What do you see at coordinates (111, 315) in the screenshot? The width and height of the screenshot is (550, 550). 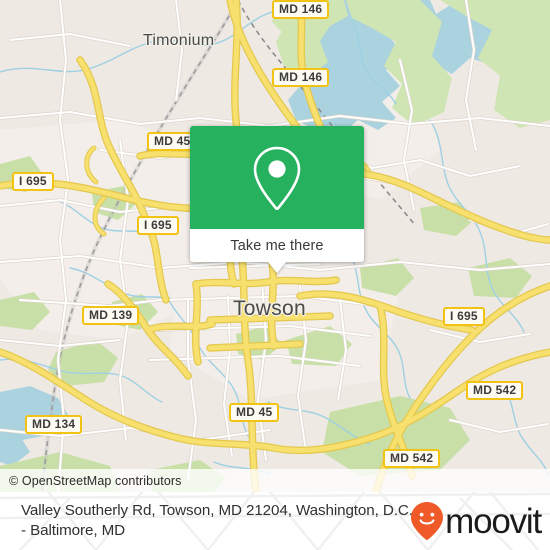 I see `road-shield-md-139: MD 139` at bounding box center [111, 315].